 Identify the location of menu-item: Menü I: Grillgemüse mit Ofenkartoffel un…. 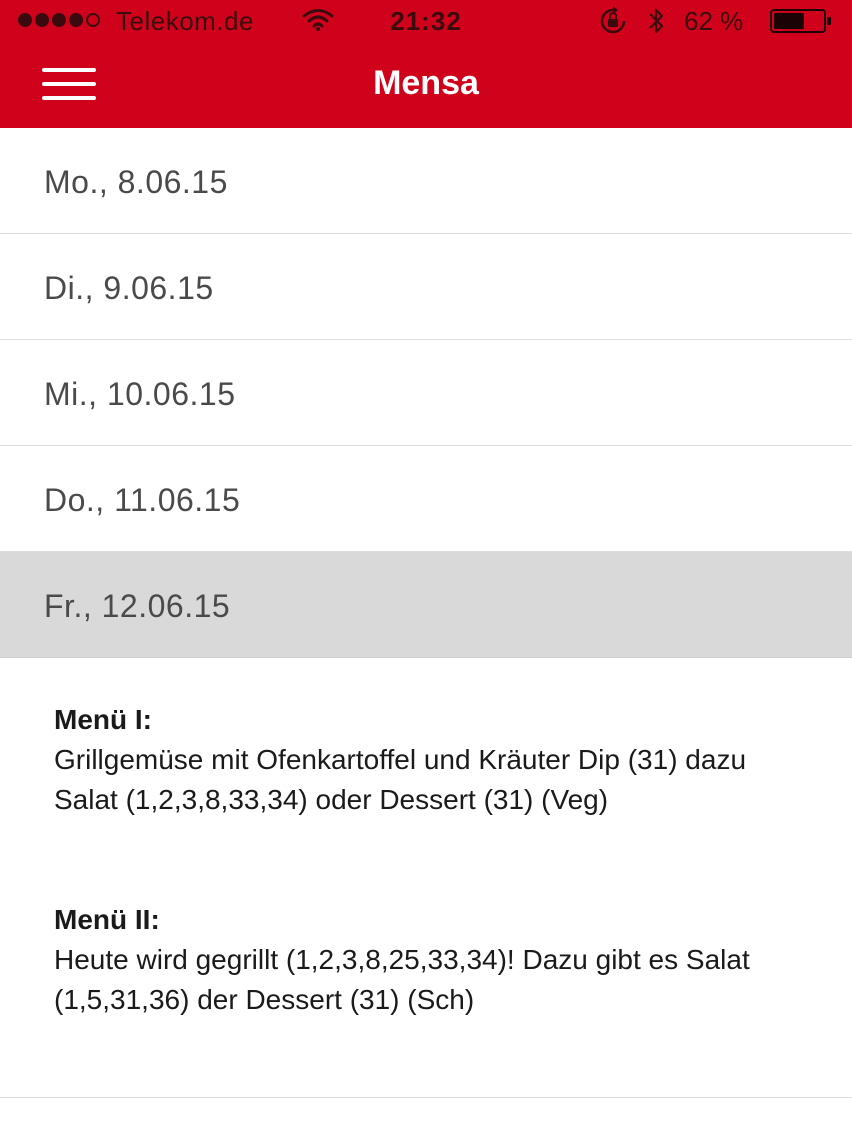
(414, 760).